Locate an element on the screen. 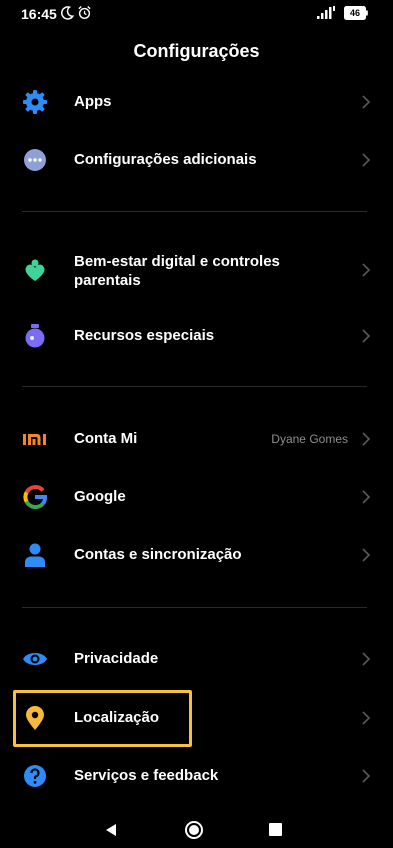 Image resolution: width=393 pixels, height=848 pixels. location-highlight-box is located at coordinates (102, 718).